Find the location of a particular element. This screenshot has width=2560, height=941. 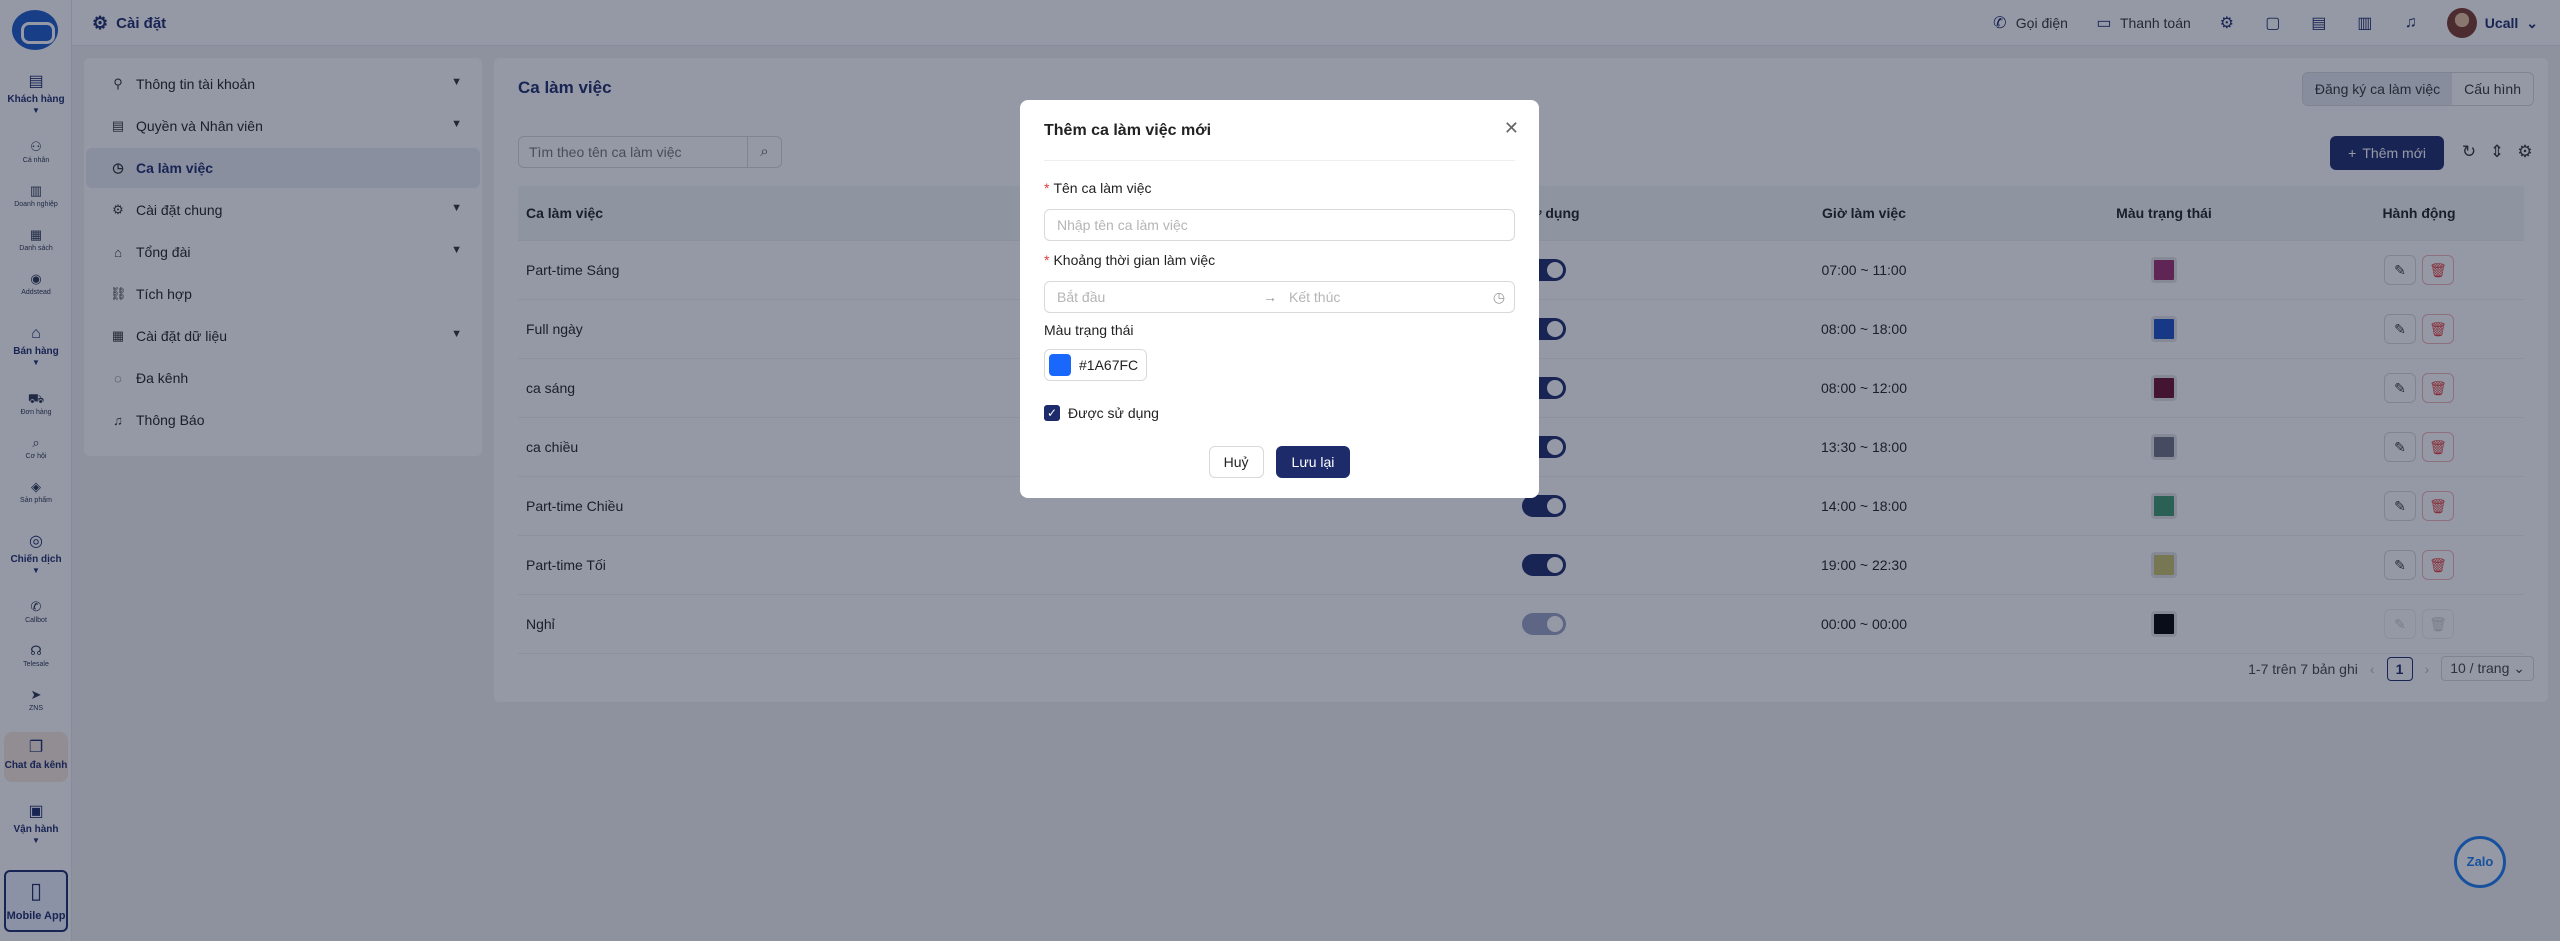

cancel-button: Huỷ is located at coordinates (1236, 462).